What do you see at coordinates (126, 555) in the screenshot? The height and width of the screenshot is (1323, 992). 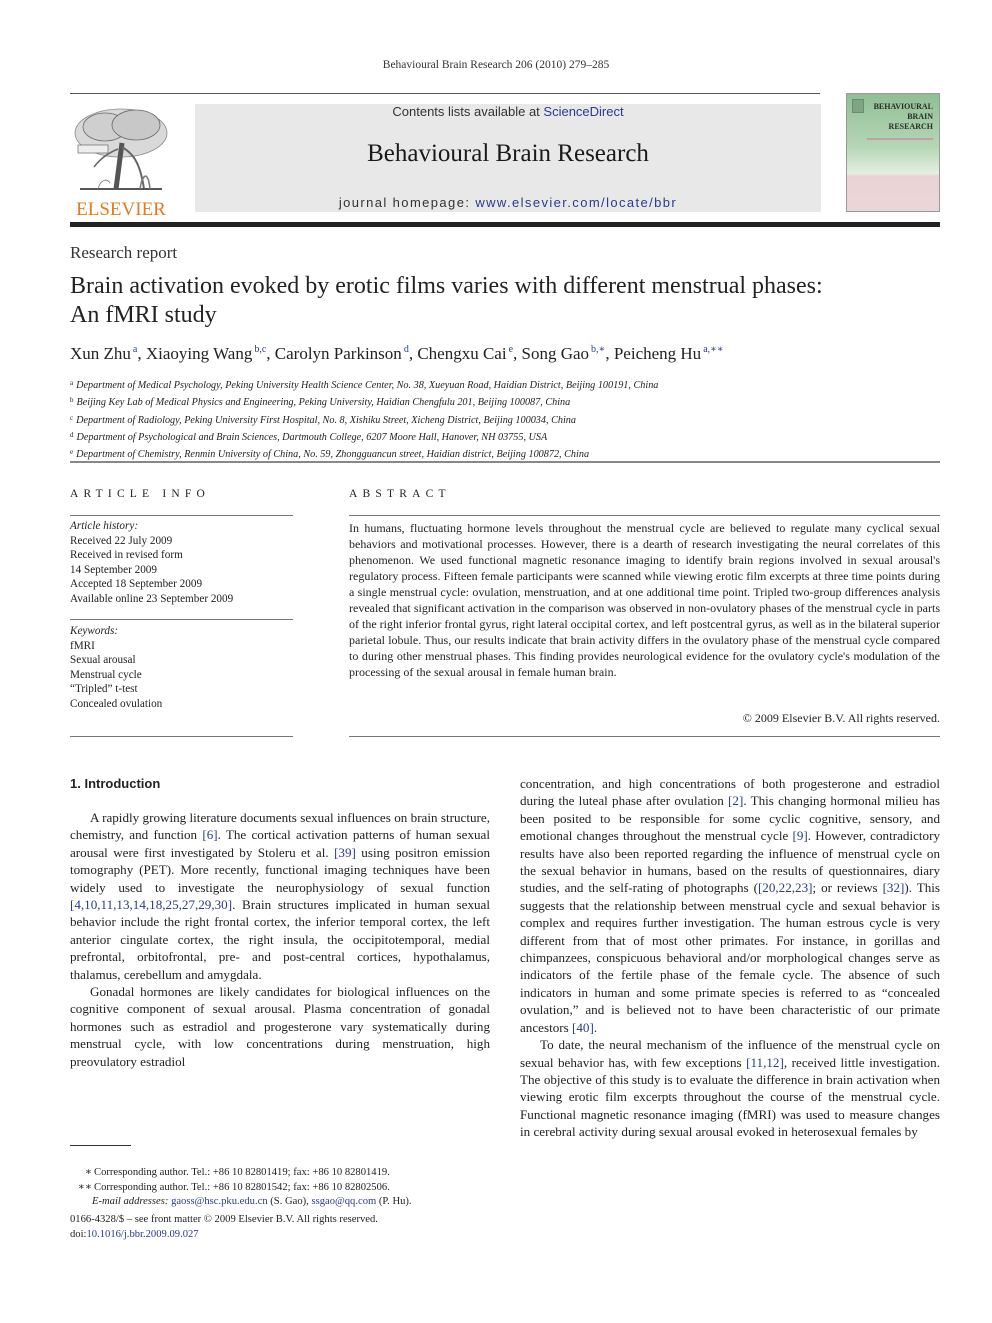 I see `history-item: Received in revised form` at bounding box center [126, 555].